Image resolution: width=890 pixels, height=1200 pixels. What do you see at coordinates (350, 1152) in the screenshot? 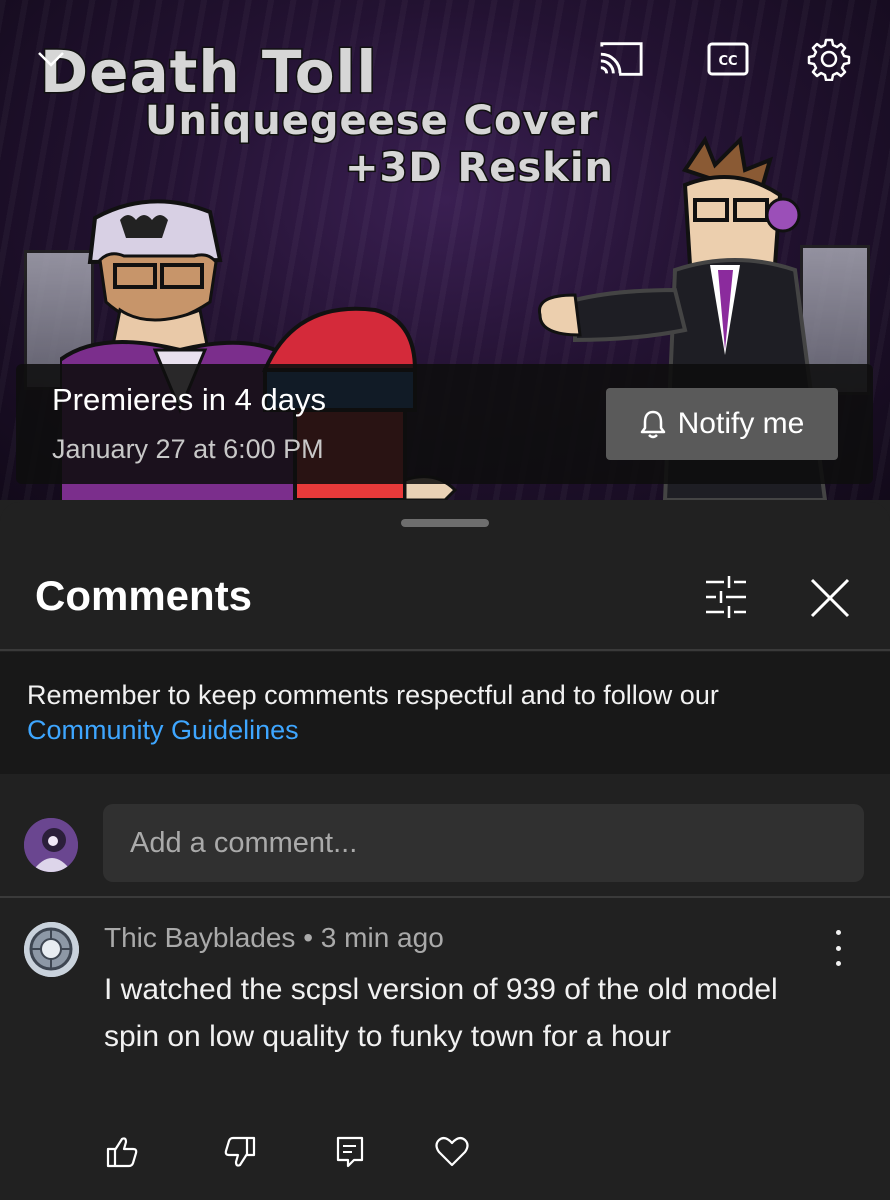
I see `reply-icon` at bounding box center [350, 1152].